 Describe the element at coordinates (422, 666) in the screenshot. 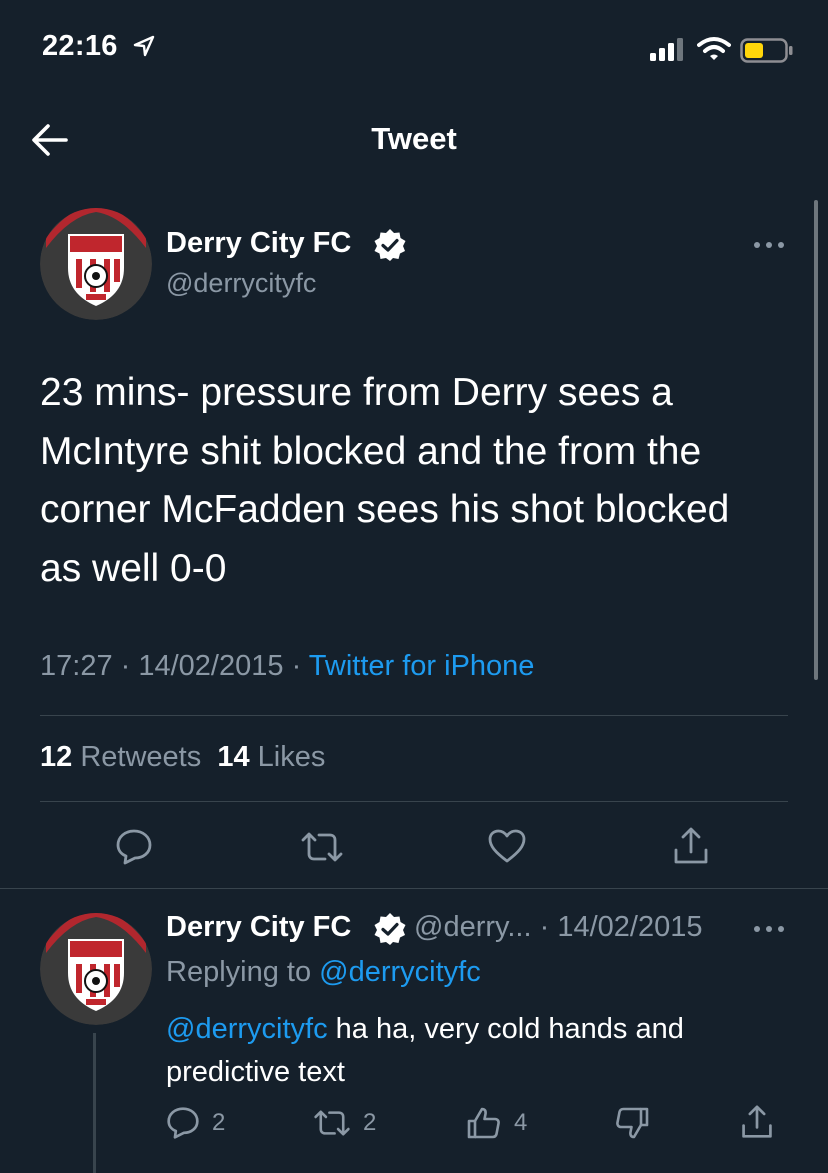

I see `tweet-source-link: Twitter for iPhone` at that location.